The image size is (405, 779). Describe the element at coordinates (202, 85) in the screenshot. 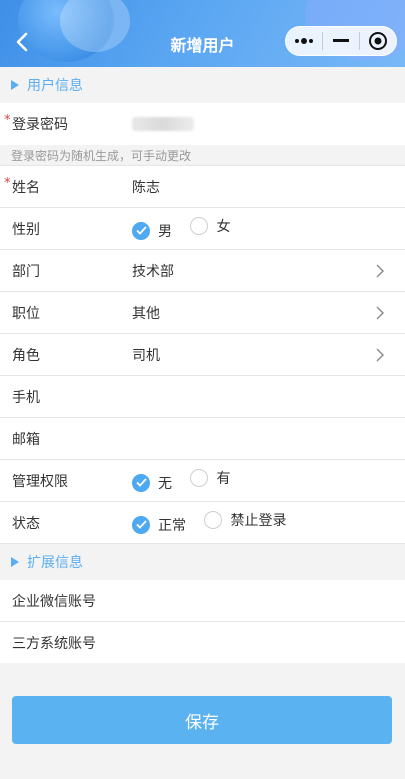

I see `section-user-info: 用户信息` at that location.